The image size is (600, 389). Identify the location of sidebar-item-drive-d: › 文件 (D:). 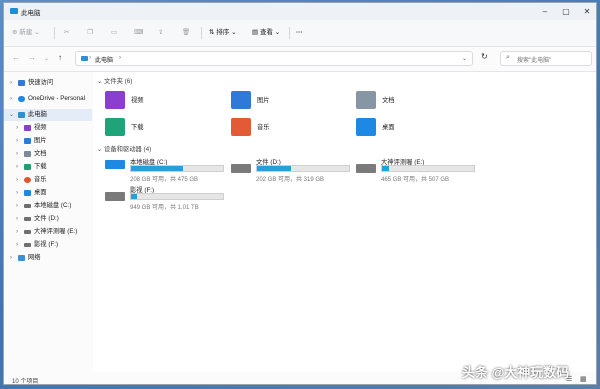
(48, 219).